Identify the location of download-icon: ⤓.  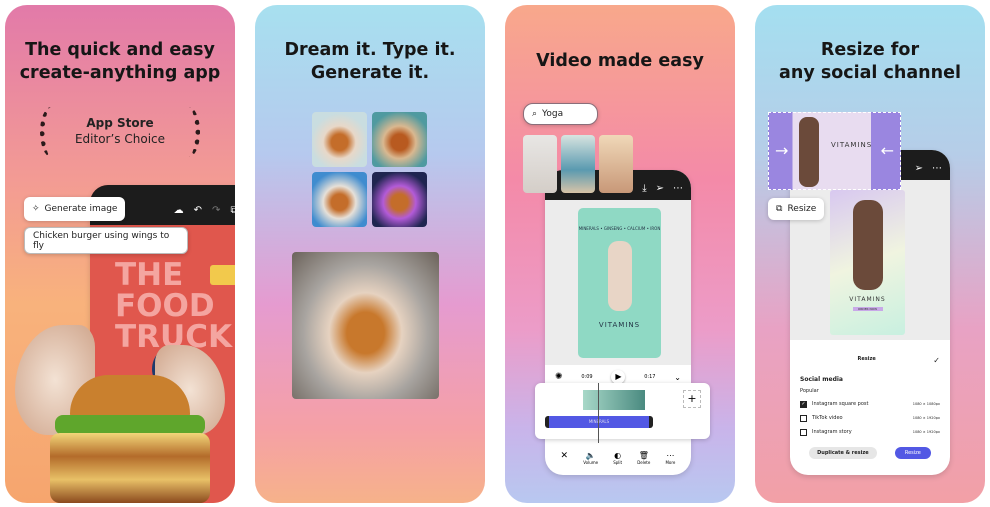
(644, 188).